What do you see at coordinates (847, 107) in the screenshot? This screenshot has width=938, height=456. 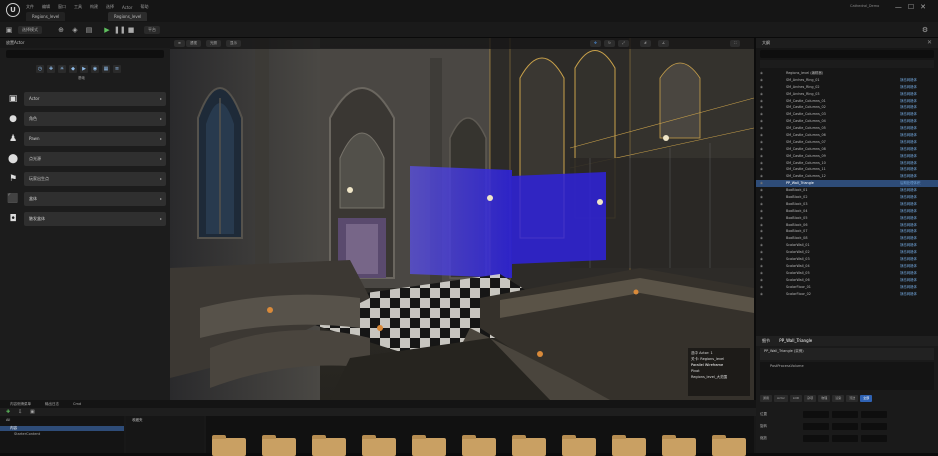 I see `outliner-row: ◉ SM_Castle_Columns_02 静态网格体` at bounding box center [847, 107].